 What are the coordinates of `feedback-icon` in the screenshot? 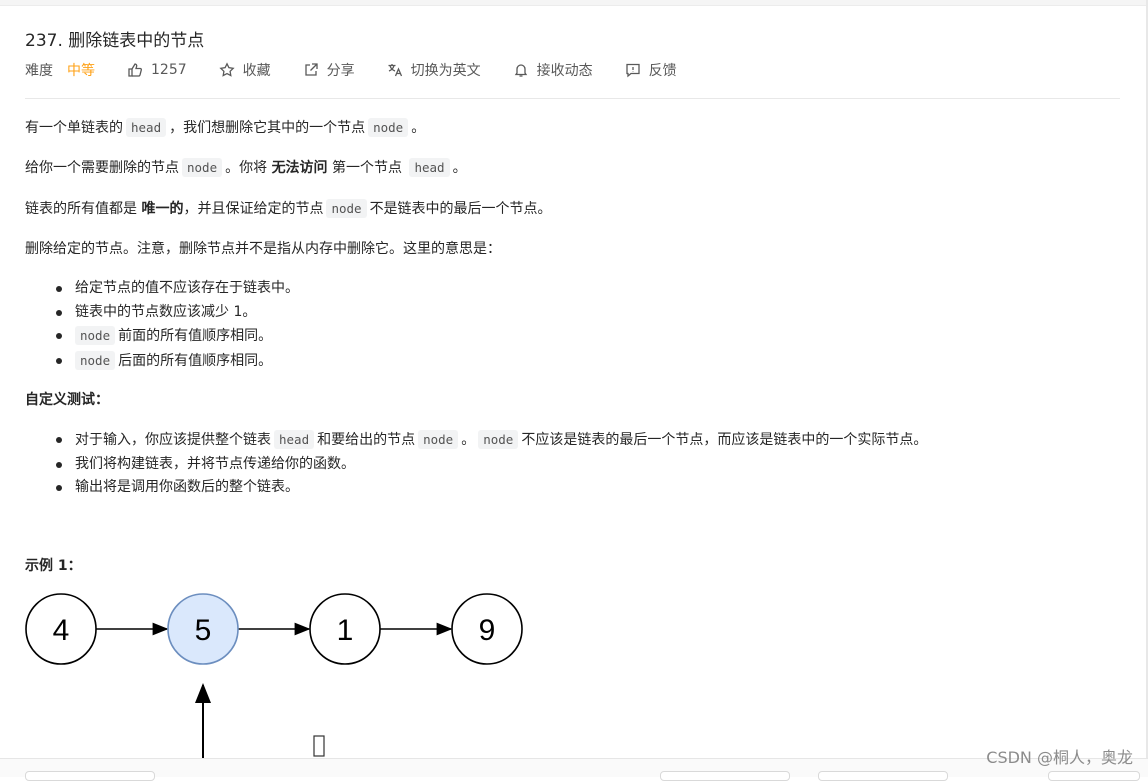 It's located at (632, 70).